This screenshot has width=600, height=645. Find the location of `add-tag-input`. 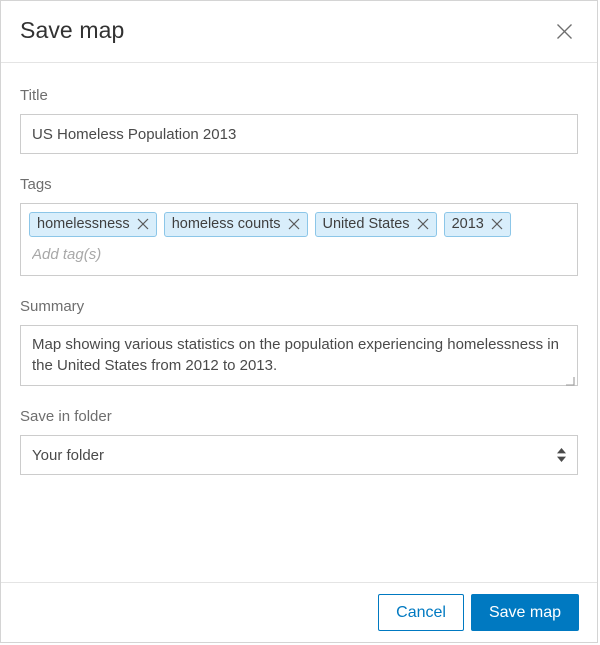

add-tag-input is located at coordinates (299, 252).